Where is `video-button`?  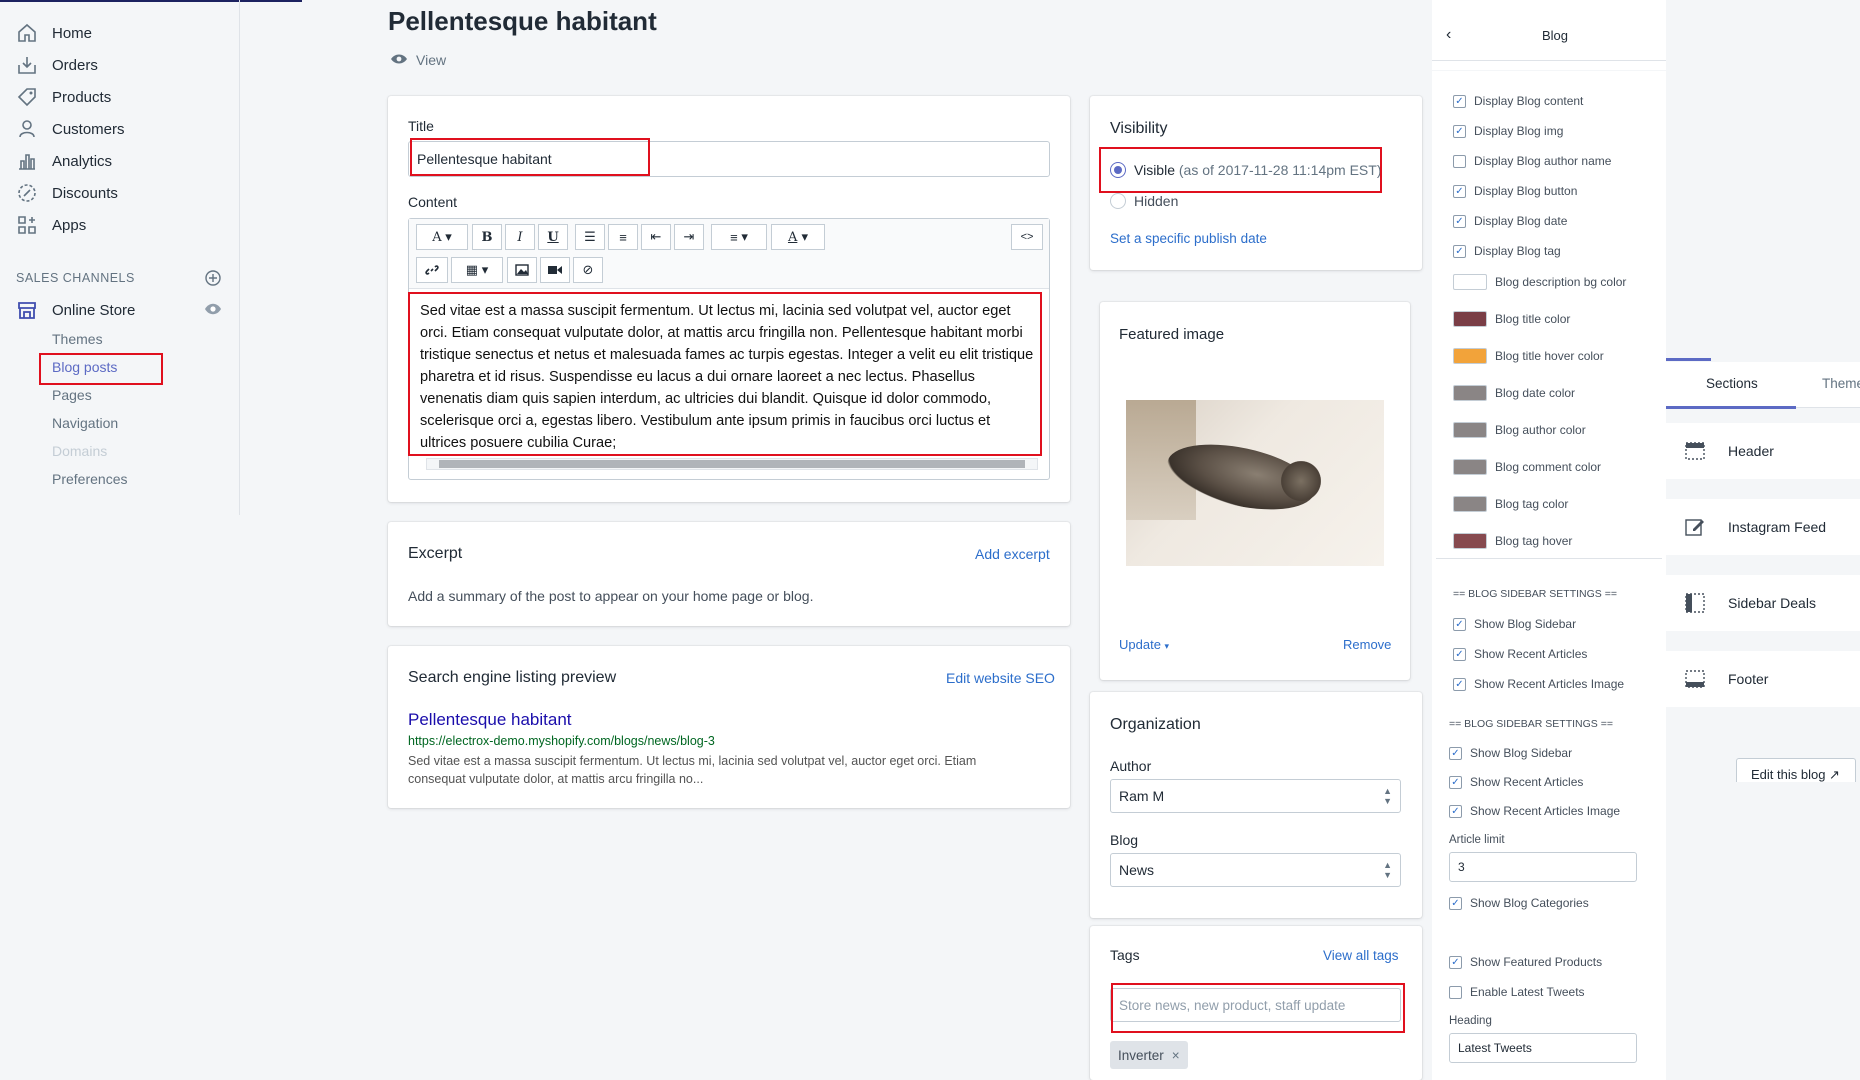 video-button is located at coordinates (555, 270).